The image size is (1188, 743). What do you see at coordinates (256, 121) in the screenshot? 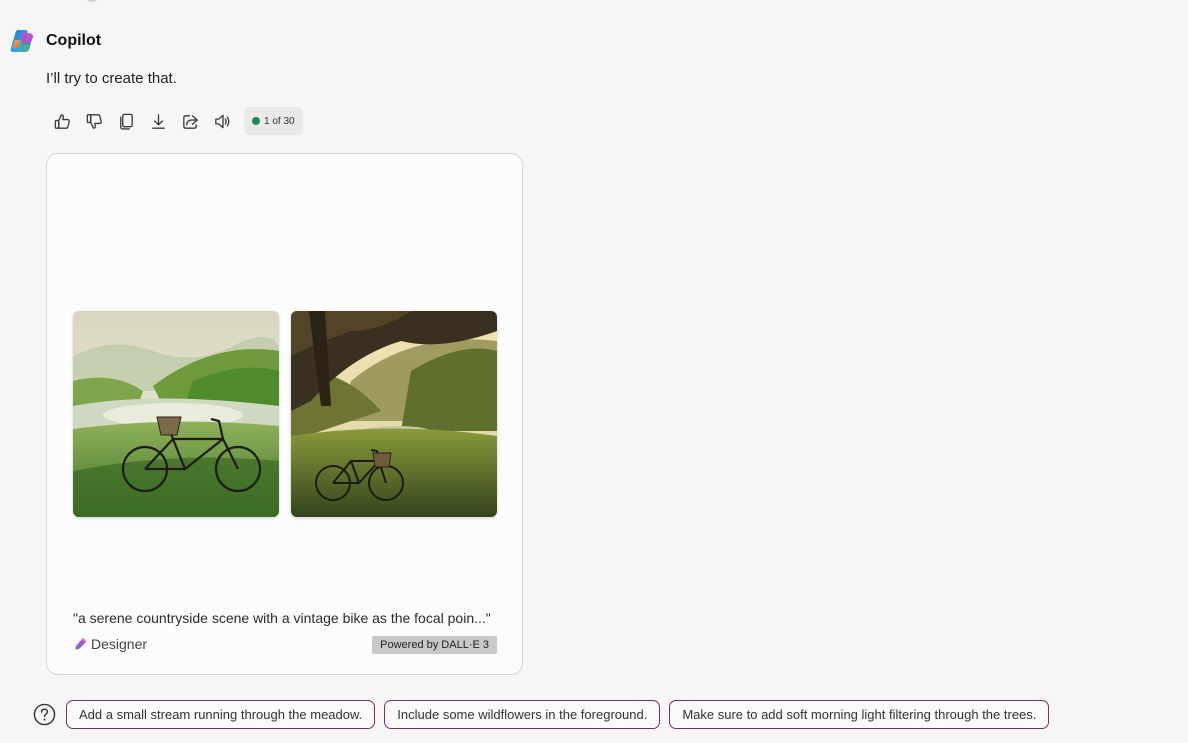
I see `status-dot` at bounding box center [256, 121].